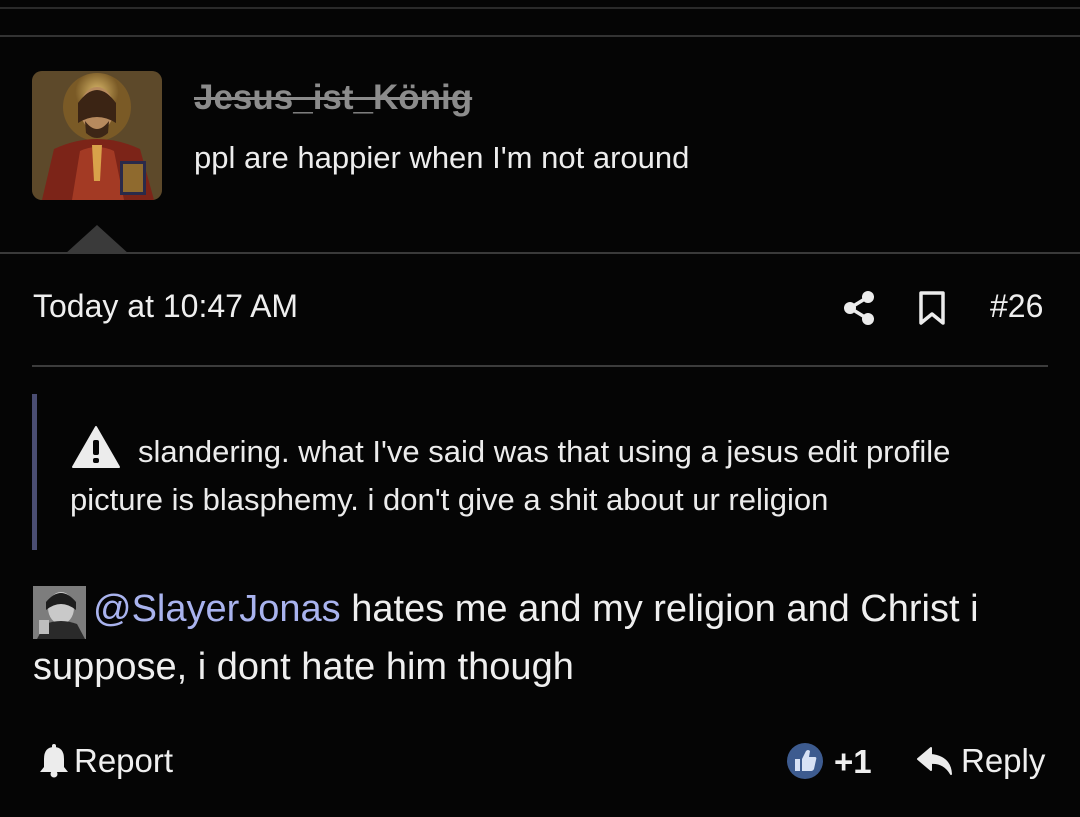 The image size is (1080, 817). I want to click on post-number: #26, so click(1016, 306).